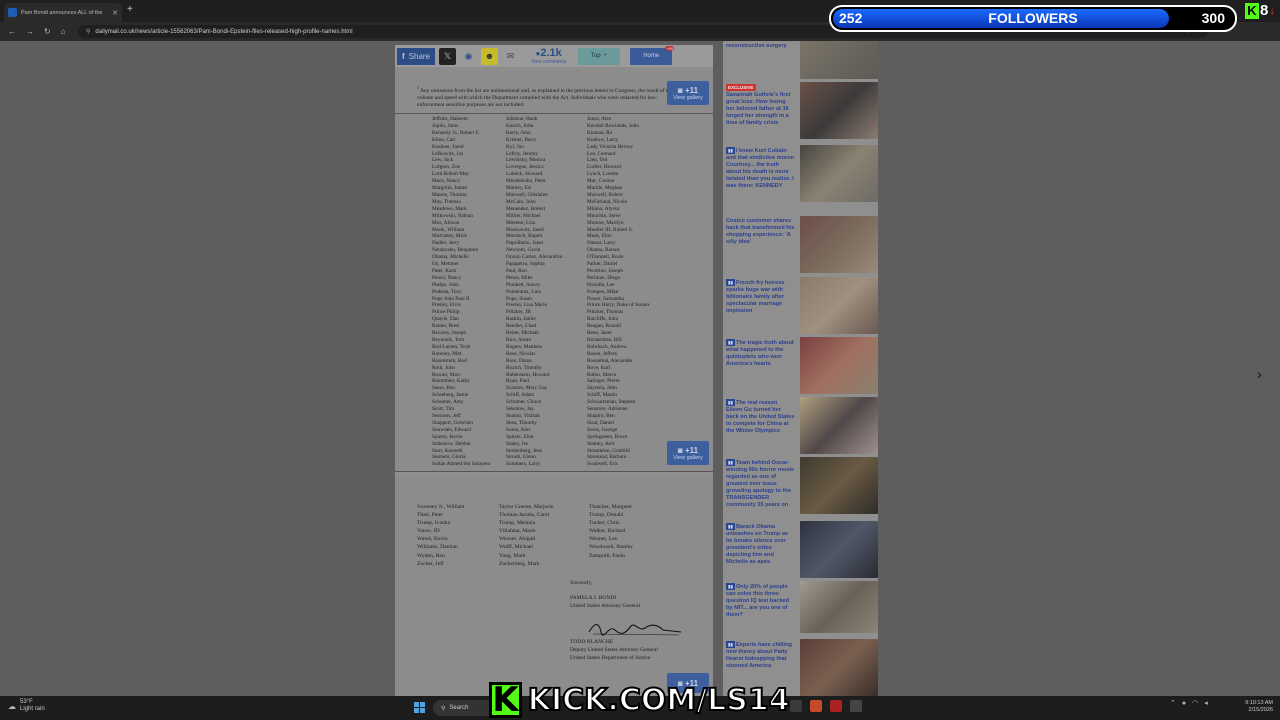  What do you see at coordinates (416, 56) in the screenshot?
I see `facebook-share-button: f Share` at bounding box center [416, 56].